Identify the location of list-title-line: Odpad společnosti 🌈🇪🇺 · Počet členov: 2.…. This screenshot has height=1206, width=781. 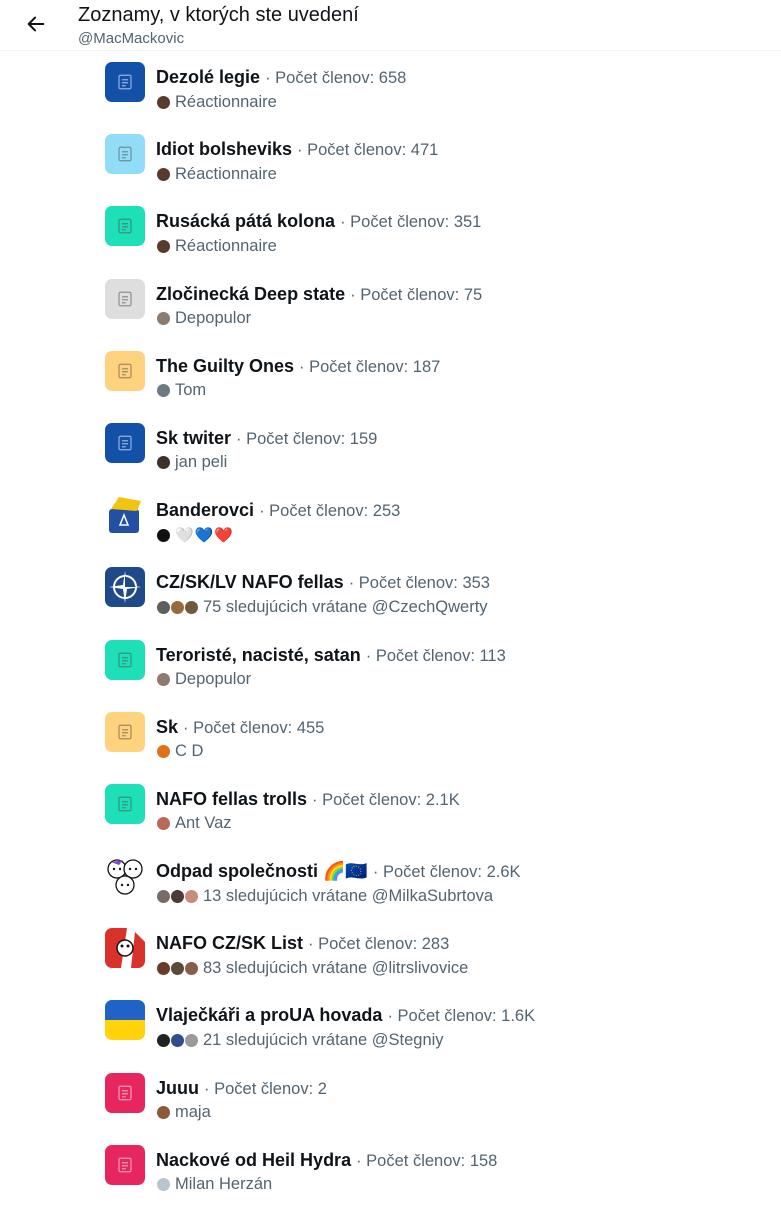
(338, 871).